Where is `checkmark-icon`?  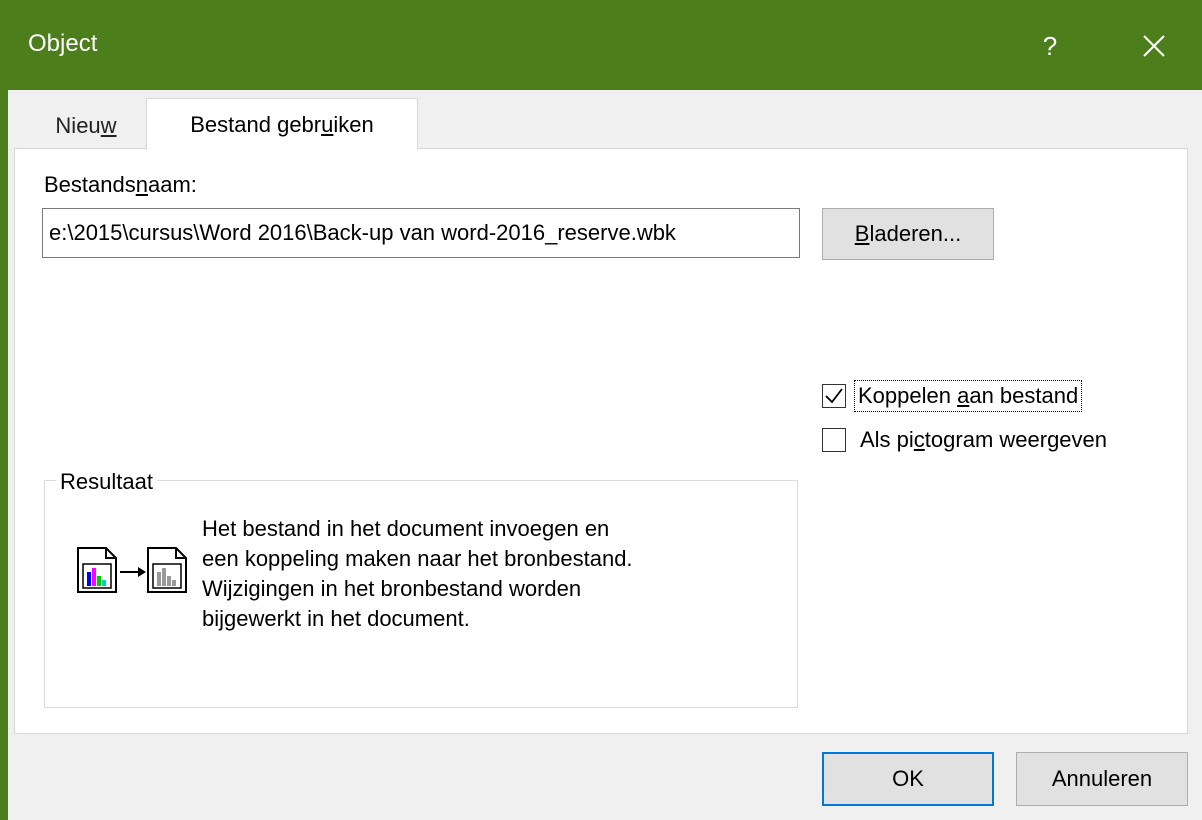 checkmark-icon is located at coordinates (834, 396).